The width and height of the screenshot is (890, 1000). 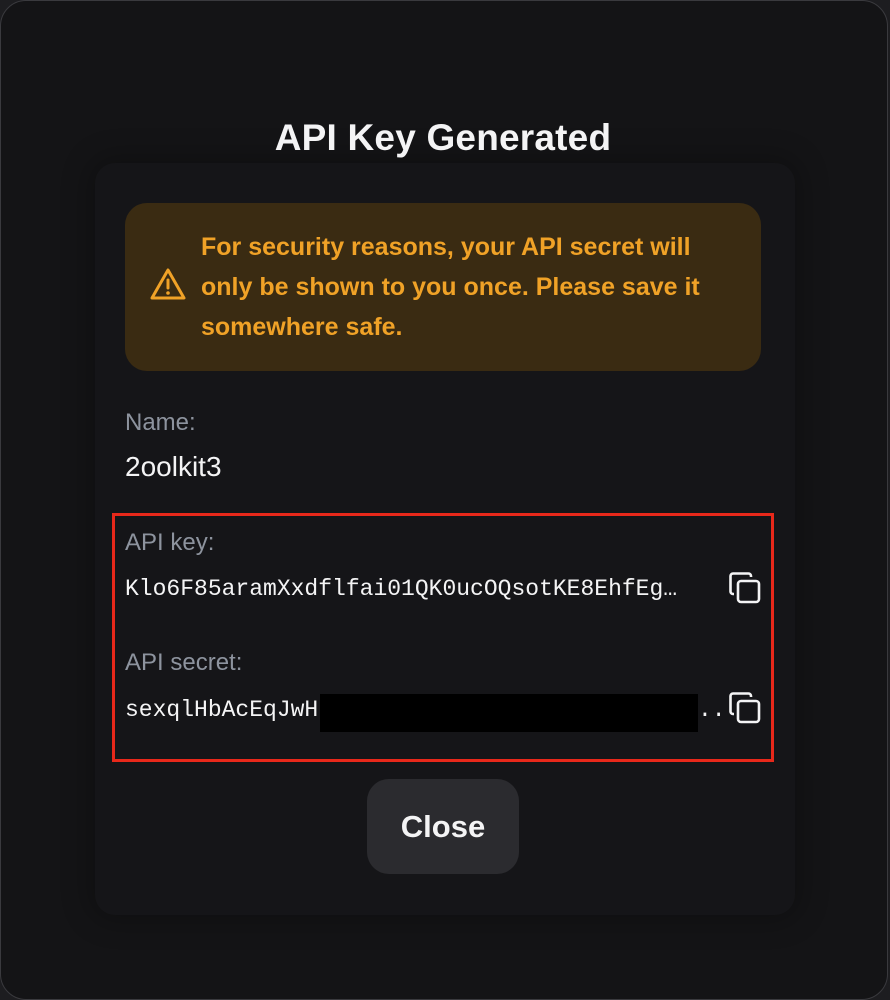 I want to click on warning-triangle-icon, so click(x=168, y=284).